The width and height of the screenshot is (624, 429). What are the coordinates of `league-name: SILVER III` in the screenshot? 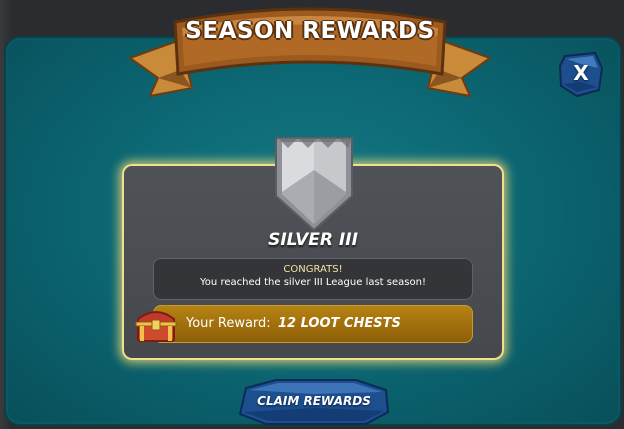 It's located at (313, 240).